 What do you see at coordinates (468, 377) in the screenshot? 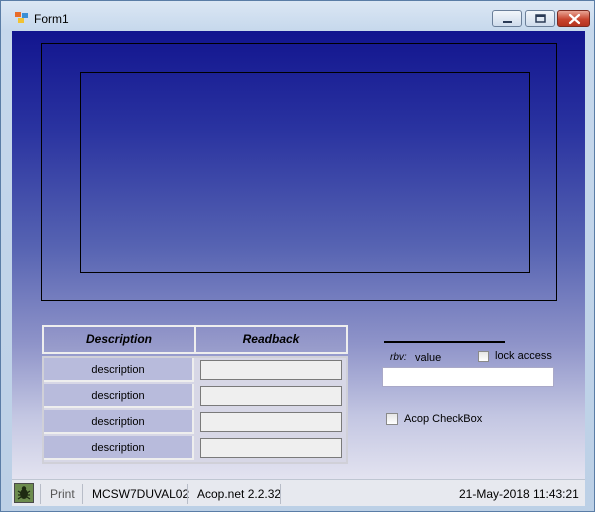
I see `rbv-input` at bounding box center [468, 377].